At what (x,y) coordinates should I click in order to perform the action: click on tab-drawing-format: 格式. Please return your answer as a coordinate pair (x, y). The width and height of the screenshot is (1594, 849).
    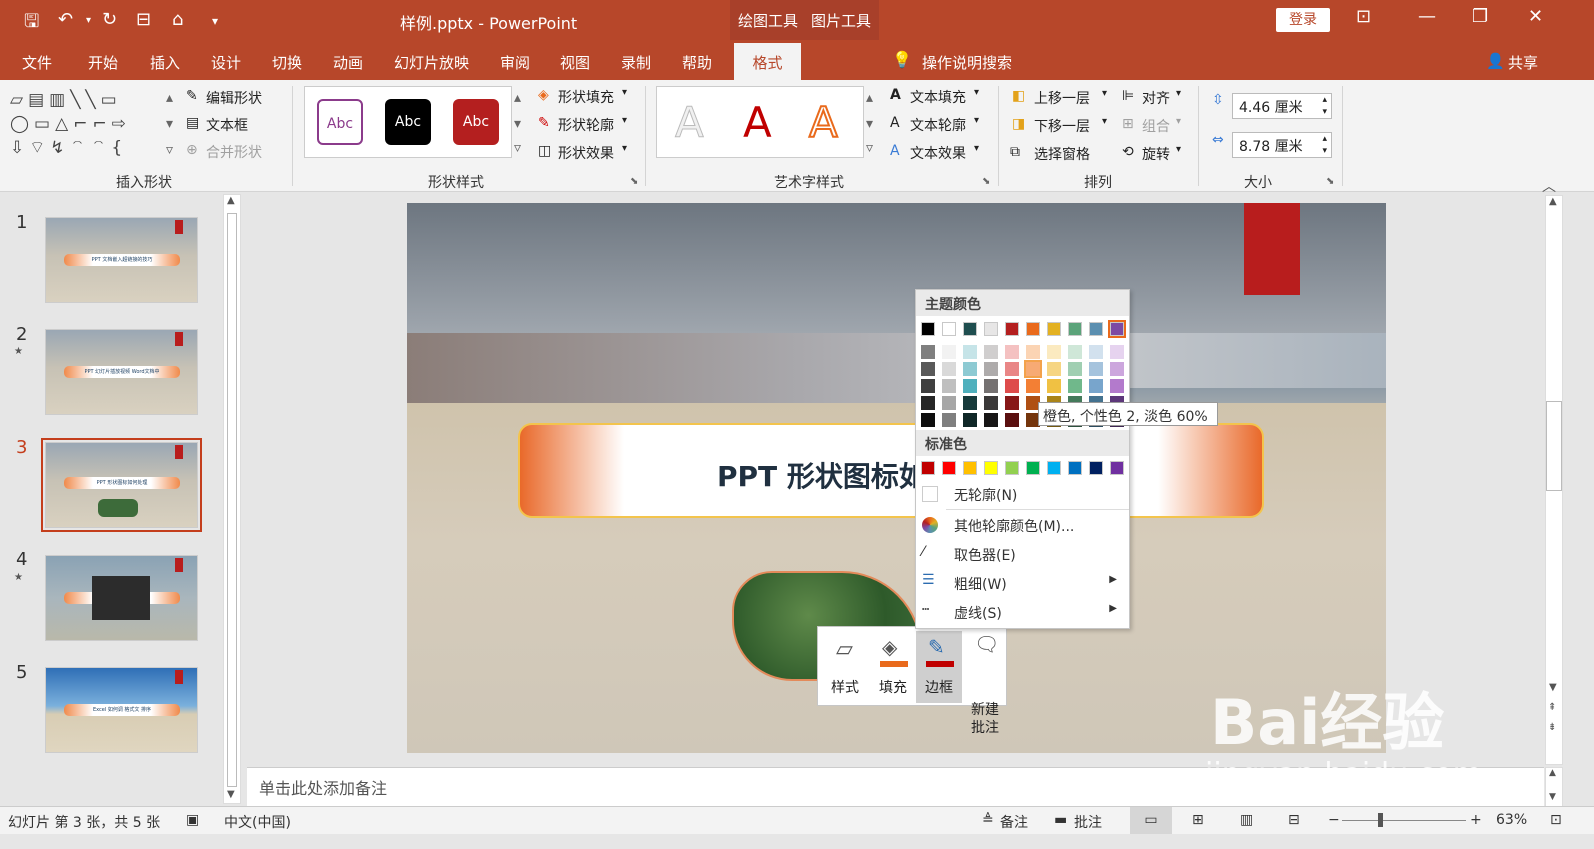
    Looking at the image, I should click on (767, 61).